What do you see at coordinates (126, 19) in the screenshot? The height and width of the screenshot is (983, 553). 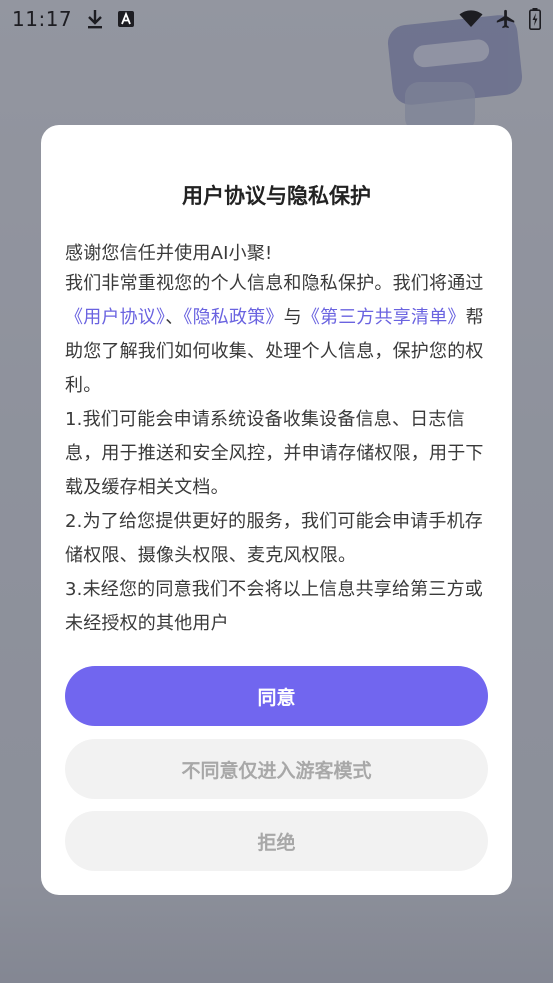 I see `a-letter-icon` at bounding box center [126, 19].